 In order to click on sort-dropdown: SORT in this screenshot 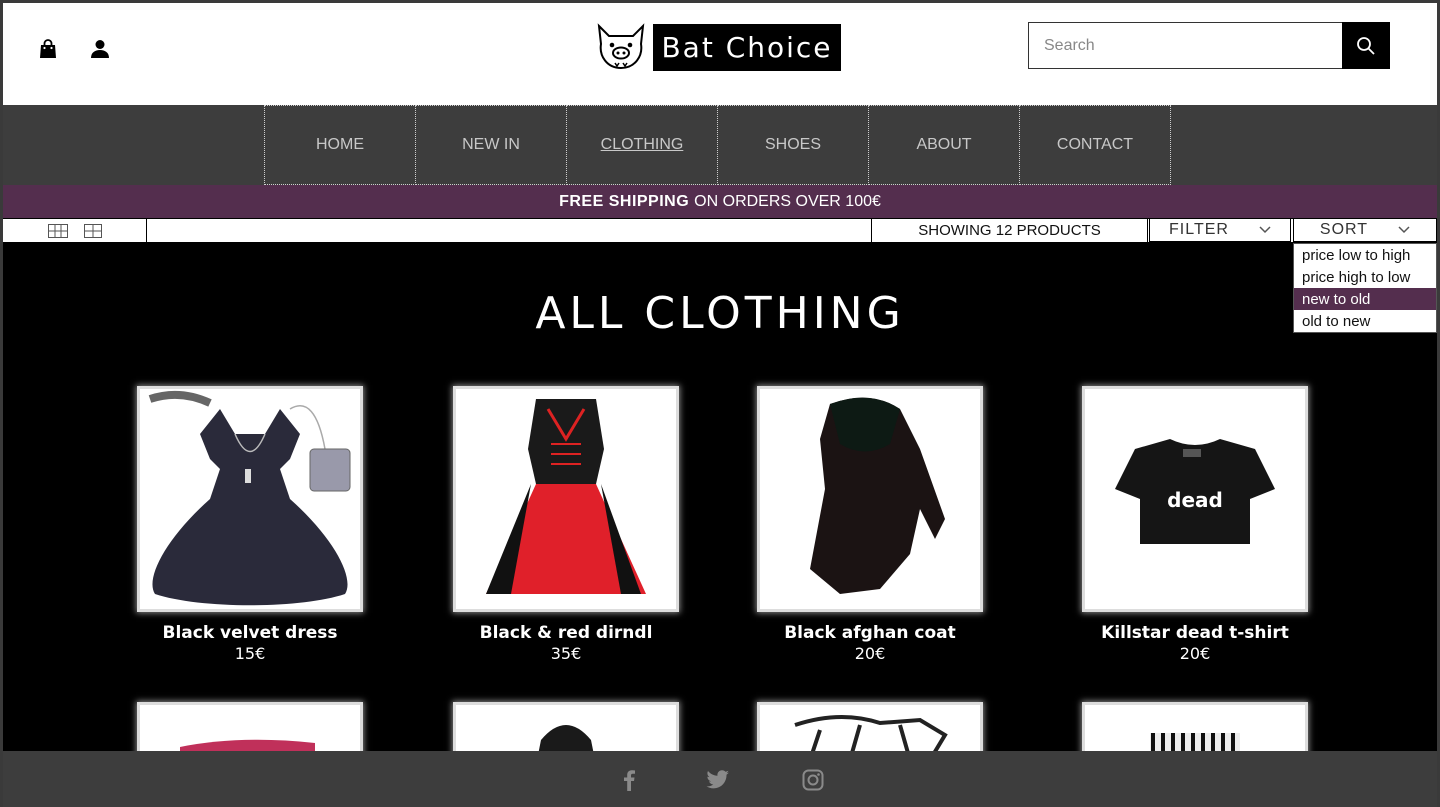, I will do `click(1365, 230)`.